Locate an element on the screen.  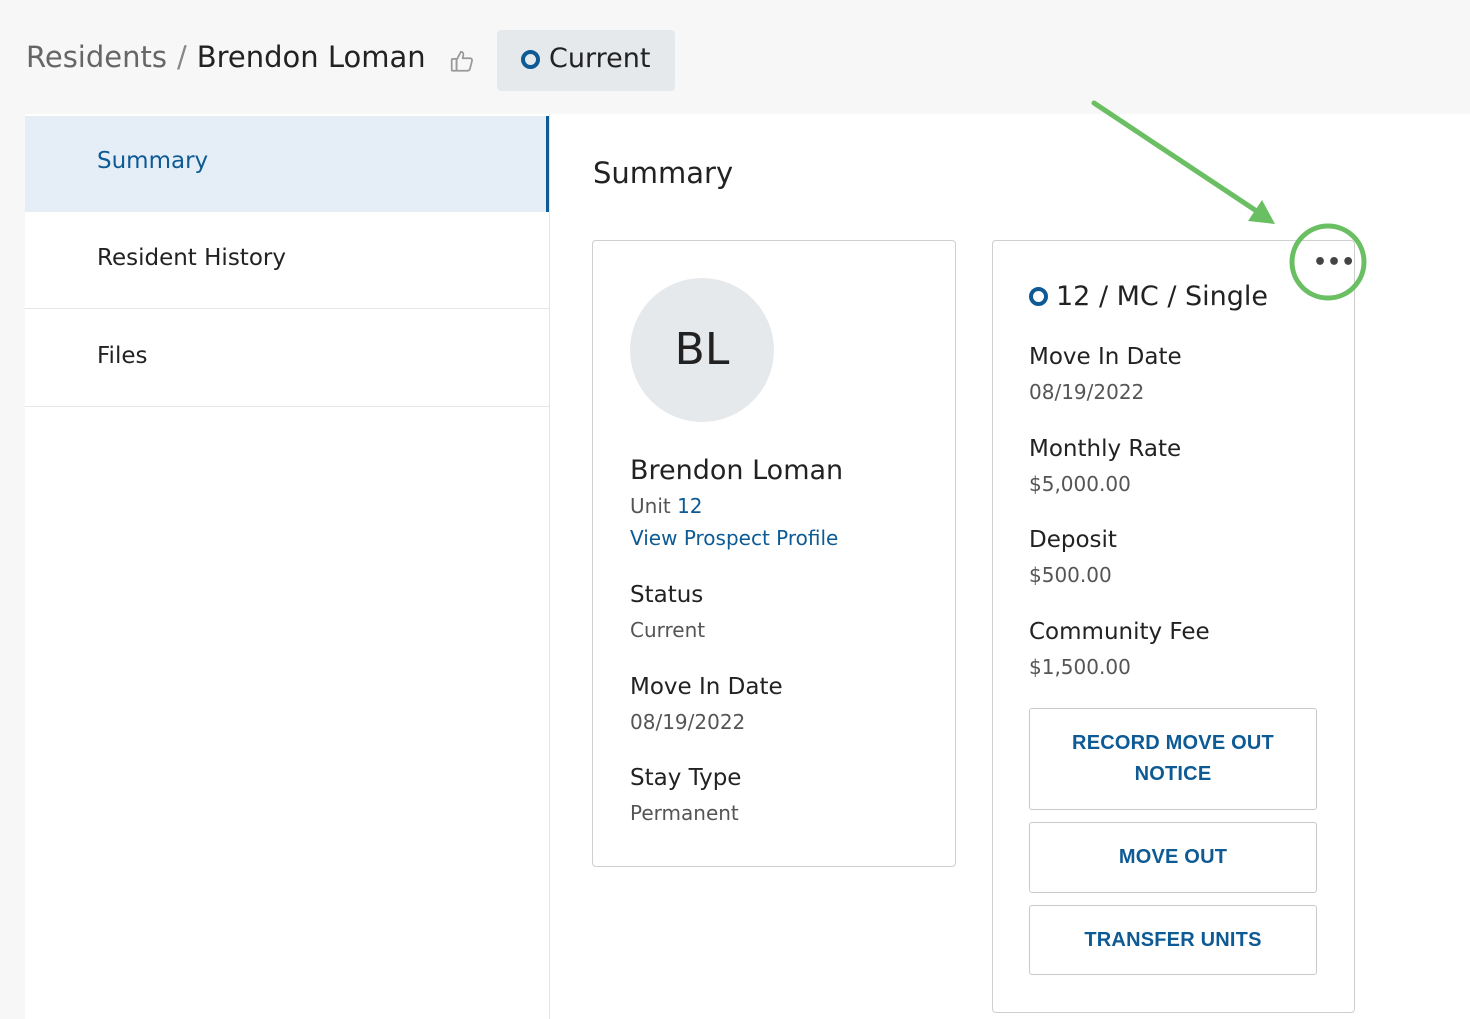
unit-prefix: Unit is located at coordinates (650, 506).